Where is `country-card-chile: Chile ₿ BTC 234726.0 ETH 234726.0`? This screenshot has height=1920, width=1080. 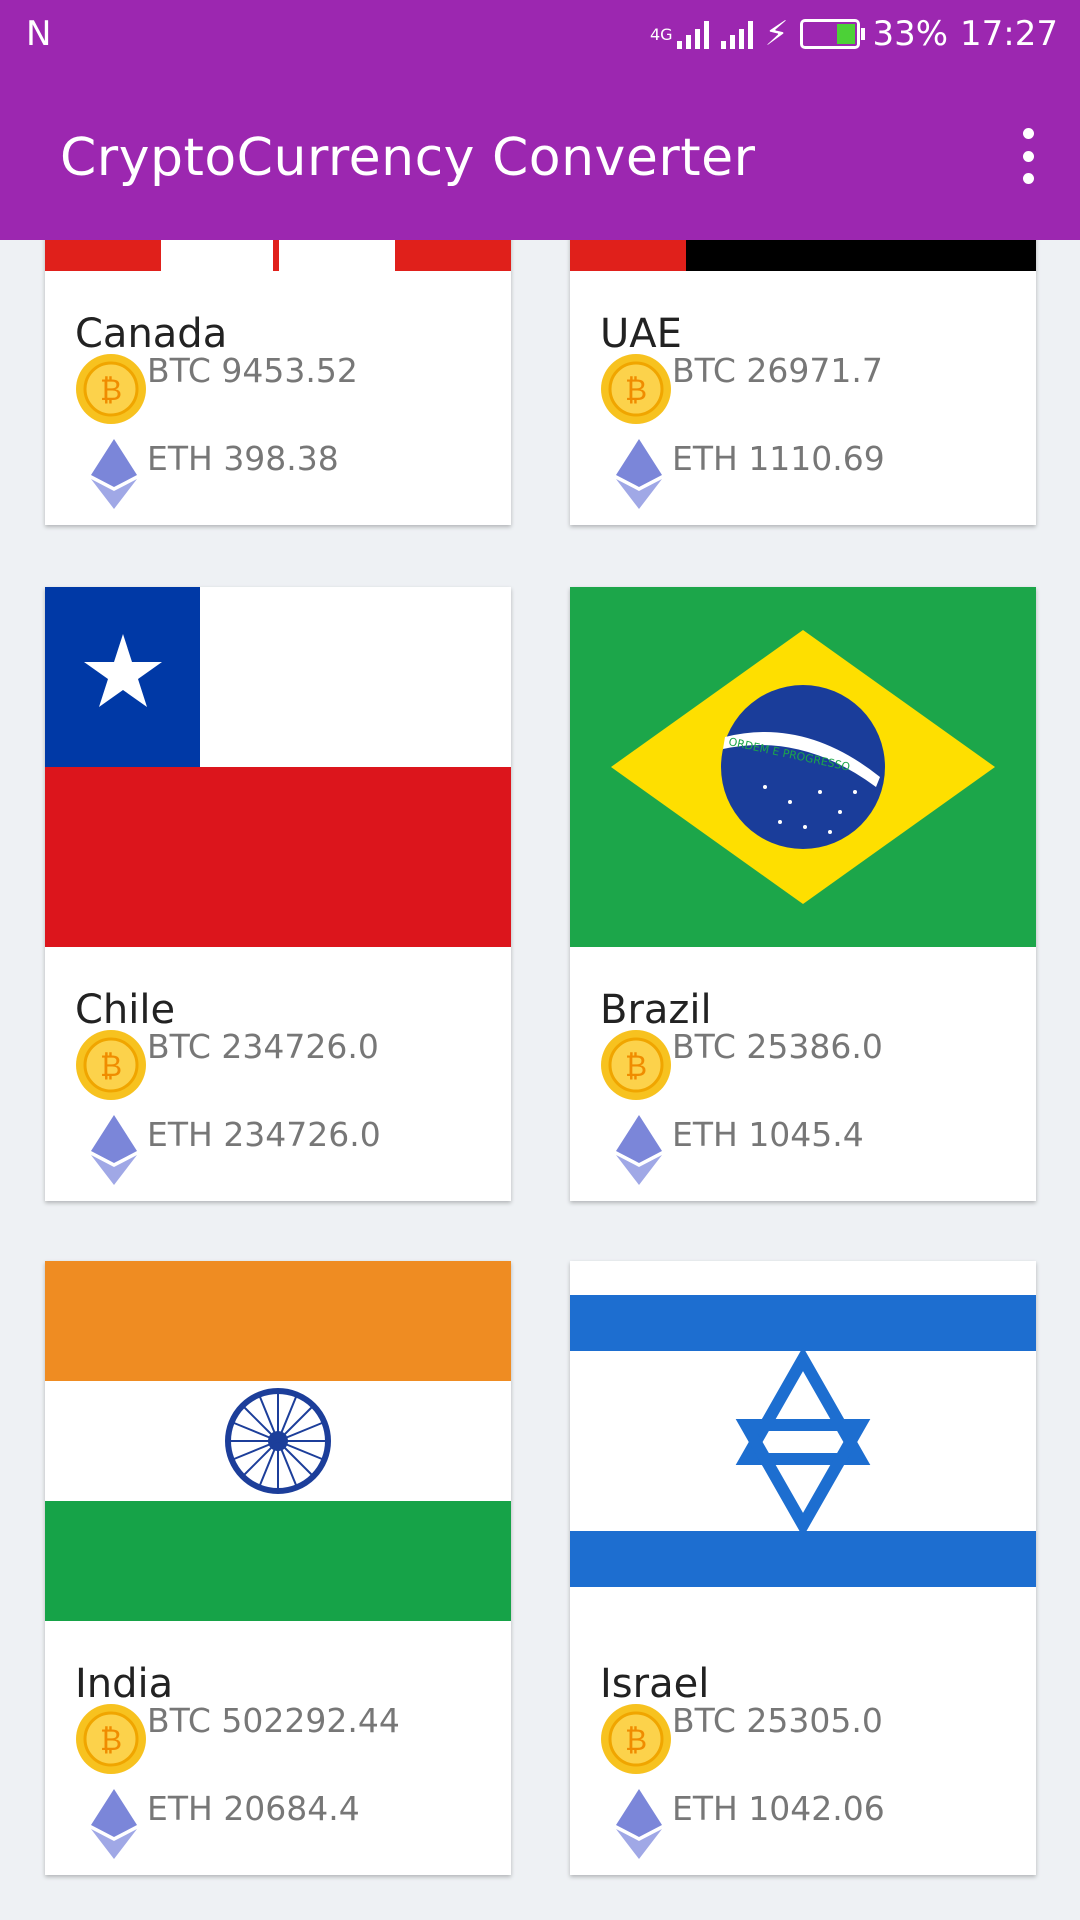 country-card-chile: Chile ₿ BTC 234726.0 ETH 234726.0 is located at coordinates (278, 894).